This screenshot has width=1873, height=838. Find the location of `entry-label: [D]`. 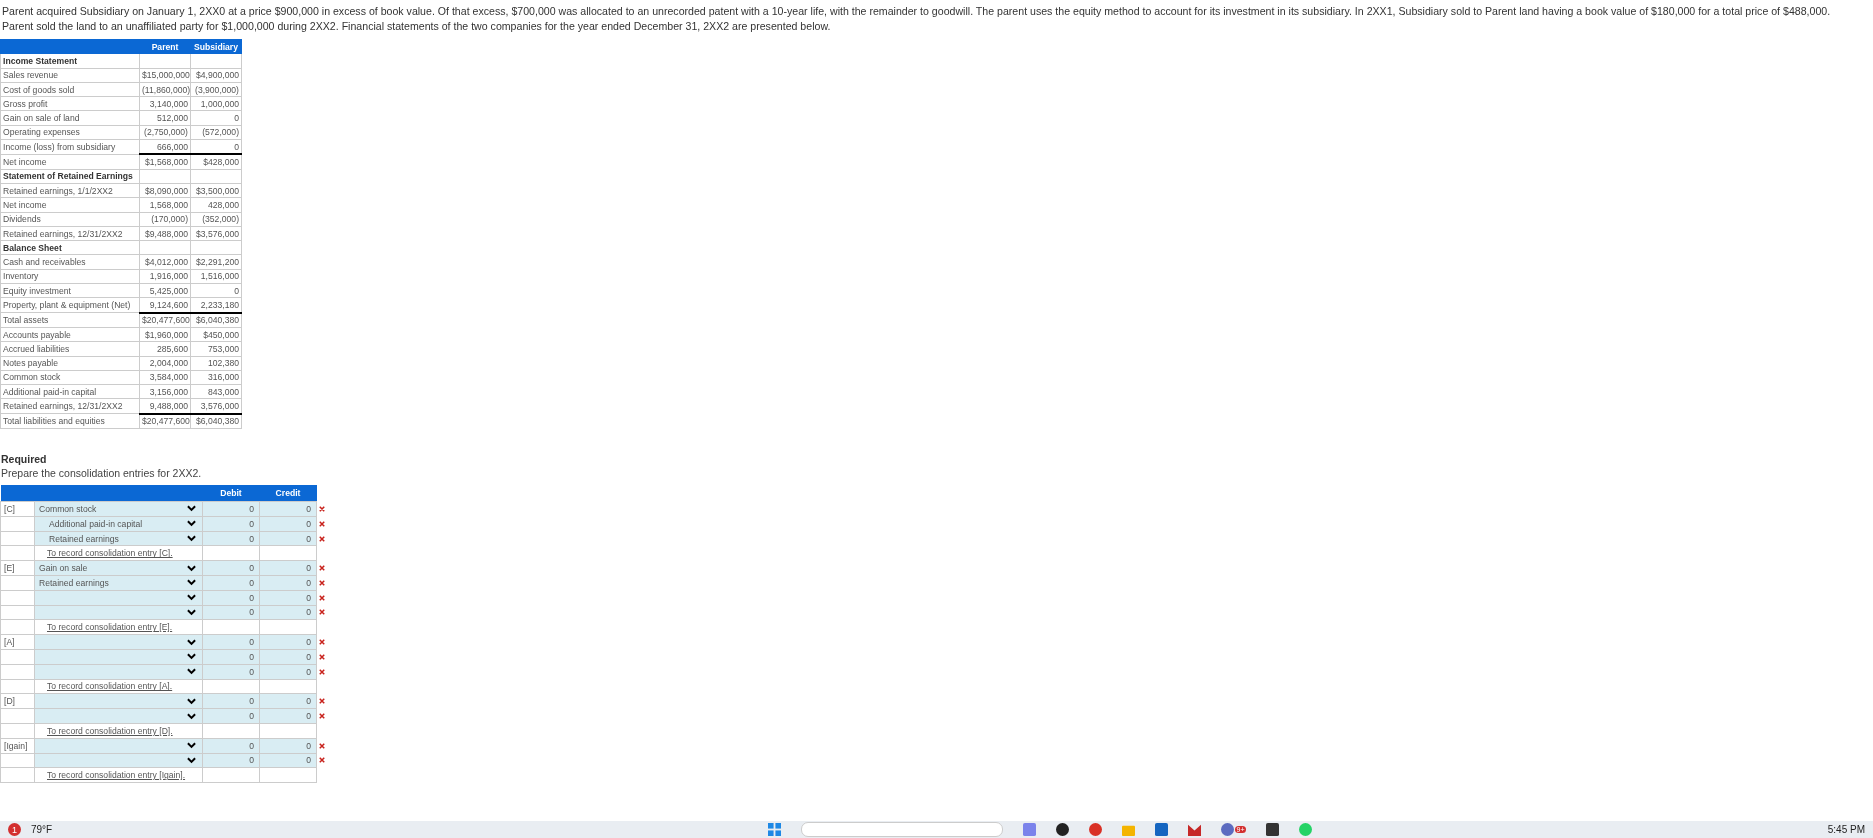

entry-label: [D] is located at coordinates (9, 701).